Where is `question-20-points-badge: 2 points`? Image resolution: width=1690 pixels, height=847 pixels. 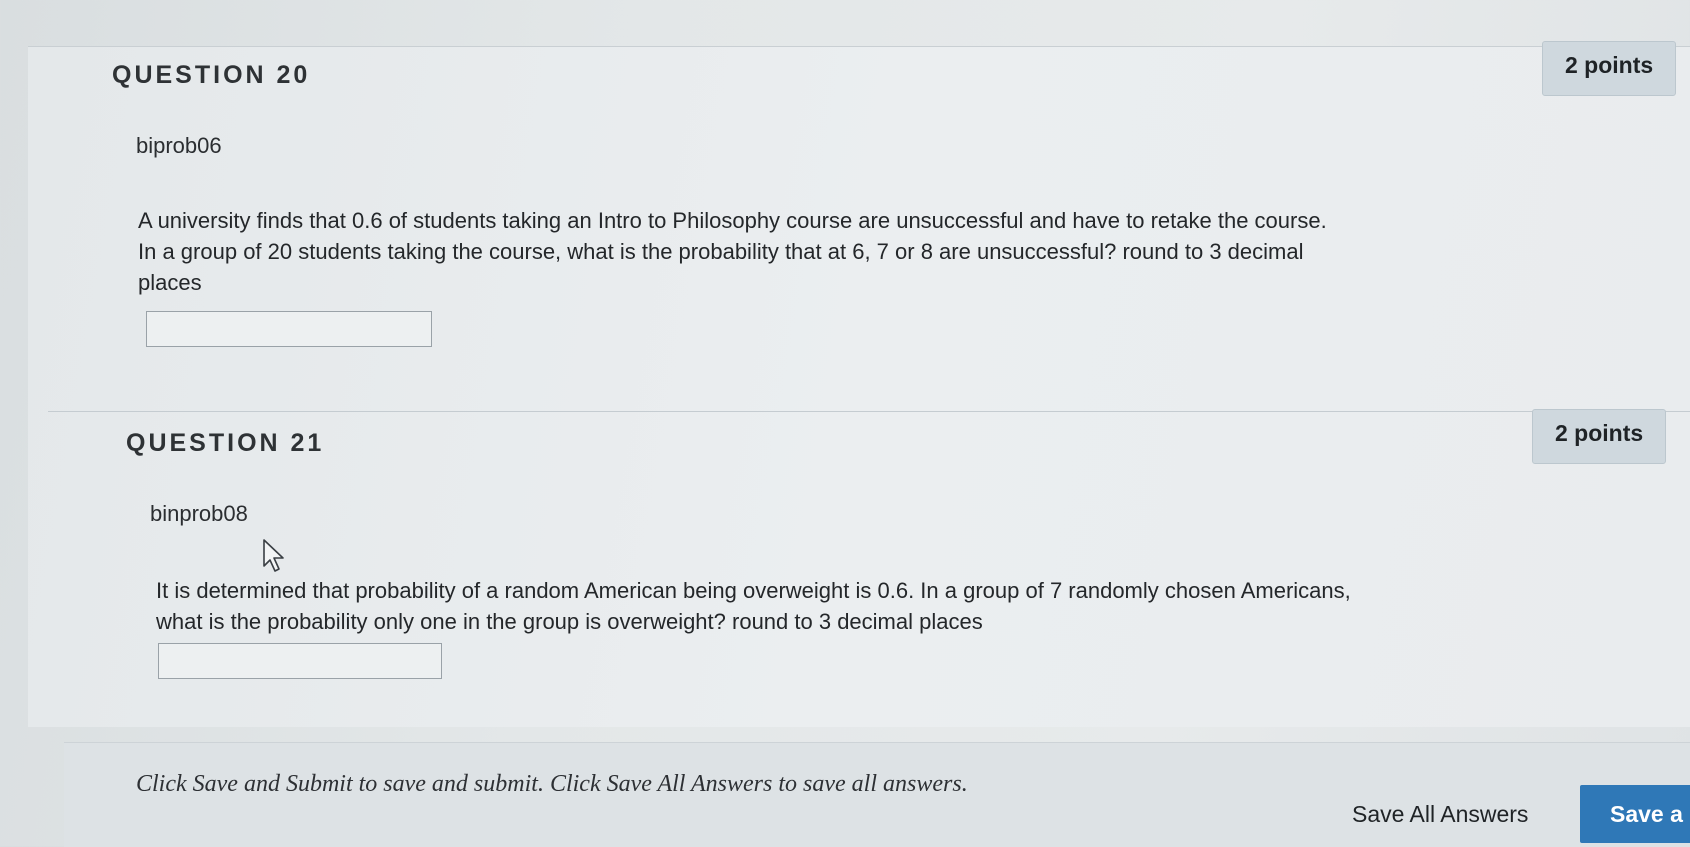 question-20-points-badge: 2 points is located at coordinates (1609, 68).